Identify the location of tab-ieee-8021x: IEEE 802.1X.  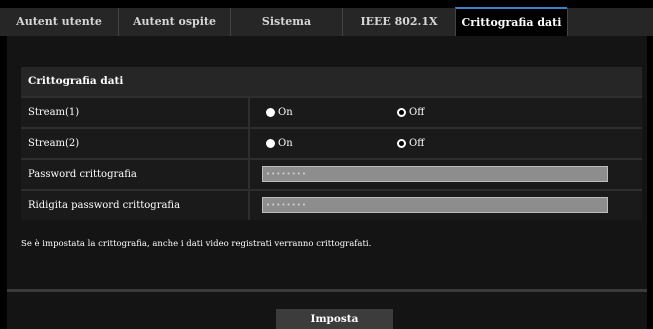
(398, 22).